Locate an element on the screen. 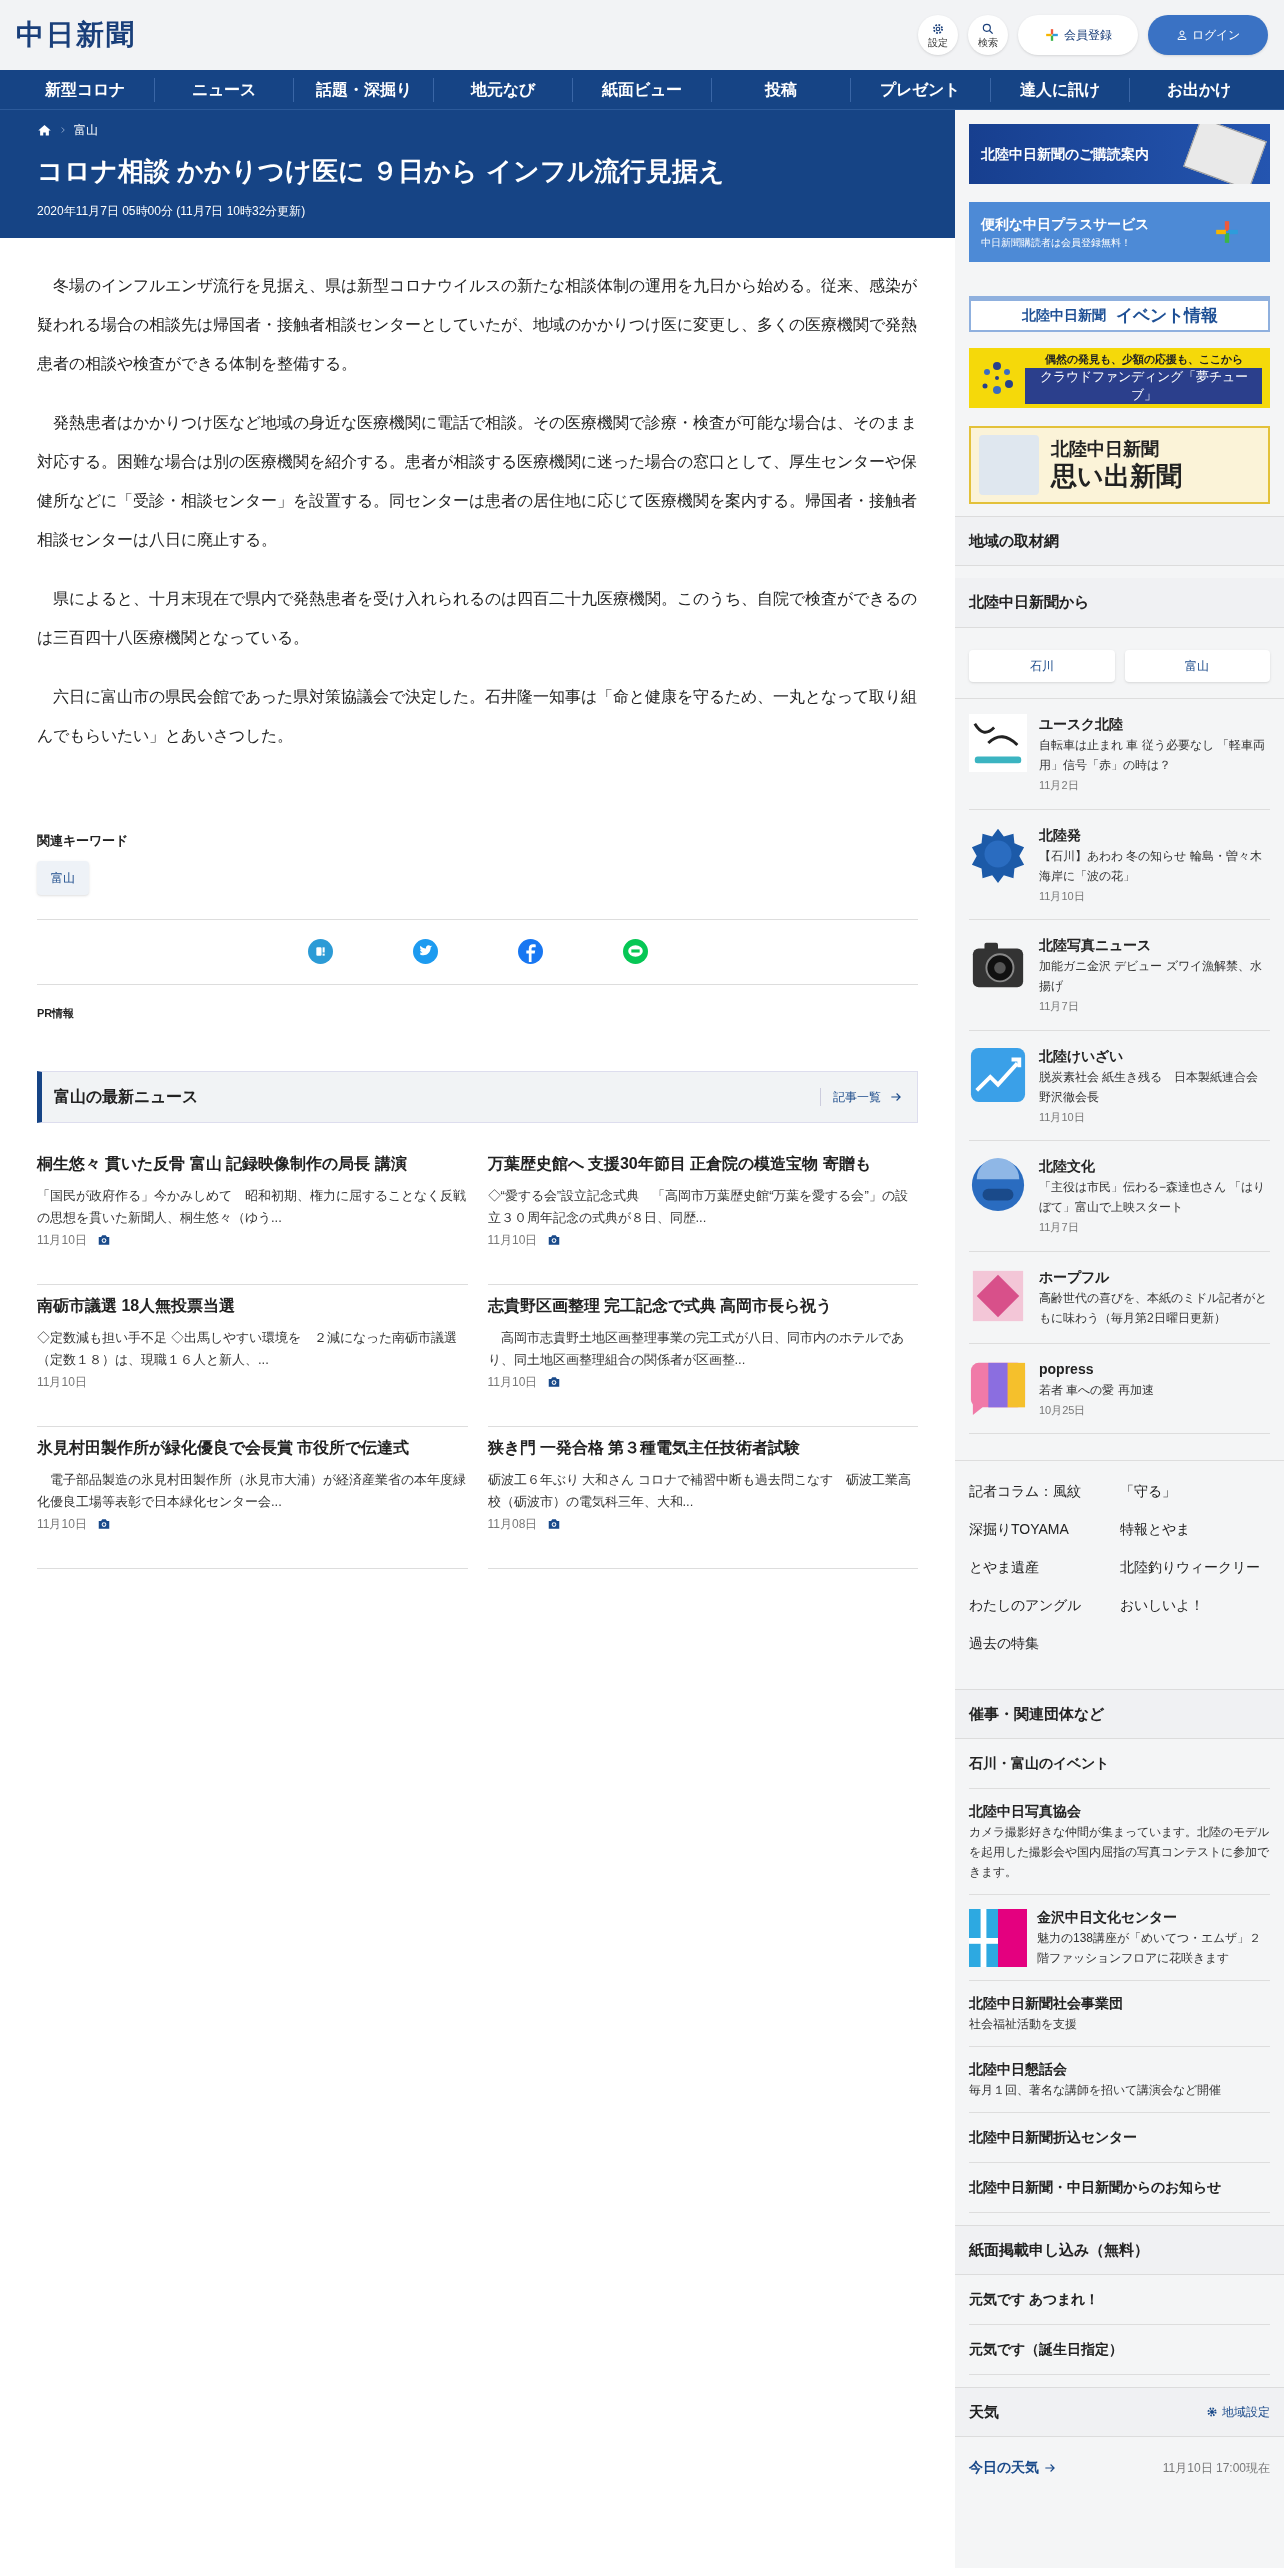  news-card: 南砺市議選 18人無投票当選 ◇定数減も担い手不足 ◇出馬しやすい環境を ２減になった南砺市議選（定数１８）は、現職１６人と新人、... 11月10日 is located at coordinates (252, 1356).